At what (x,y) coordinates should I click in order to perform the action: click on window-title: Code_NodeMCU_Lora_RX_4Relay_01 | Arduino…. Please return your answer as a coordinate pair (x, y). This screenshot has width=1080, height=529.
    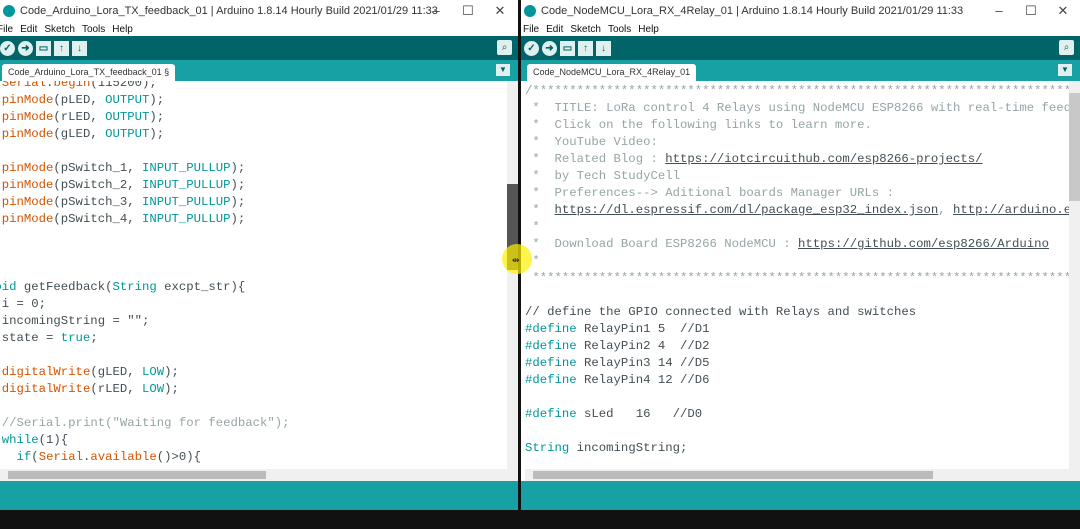
    Looking at the image, I should click on (752, 11).